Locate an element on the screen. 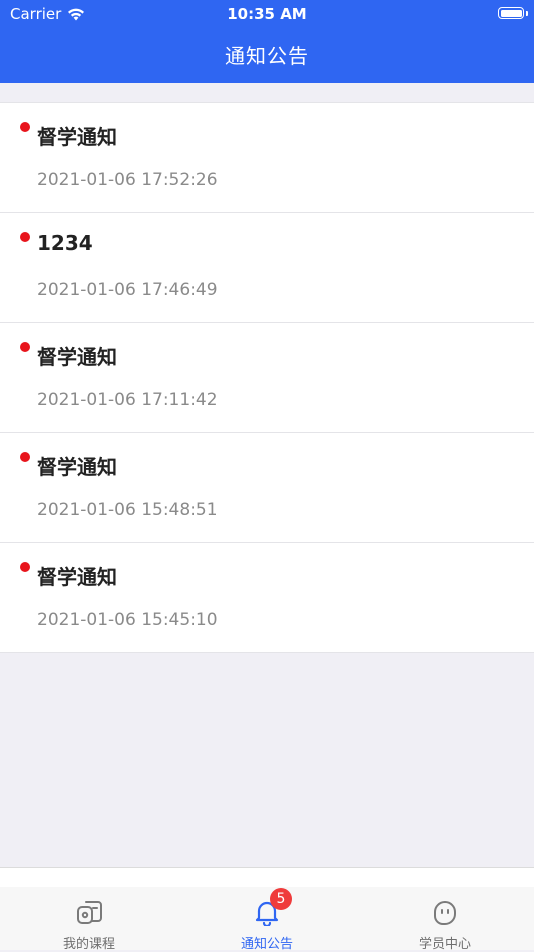 The image size is (534, 952). notice-time: 2021-01-06 17:11:42 is located at coordinates (127, 400).